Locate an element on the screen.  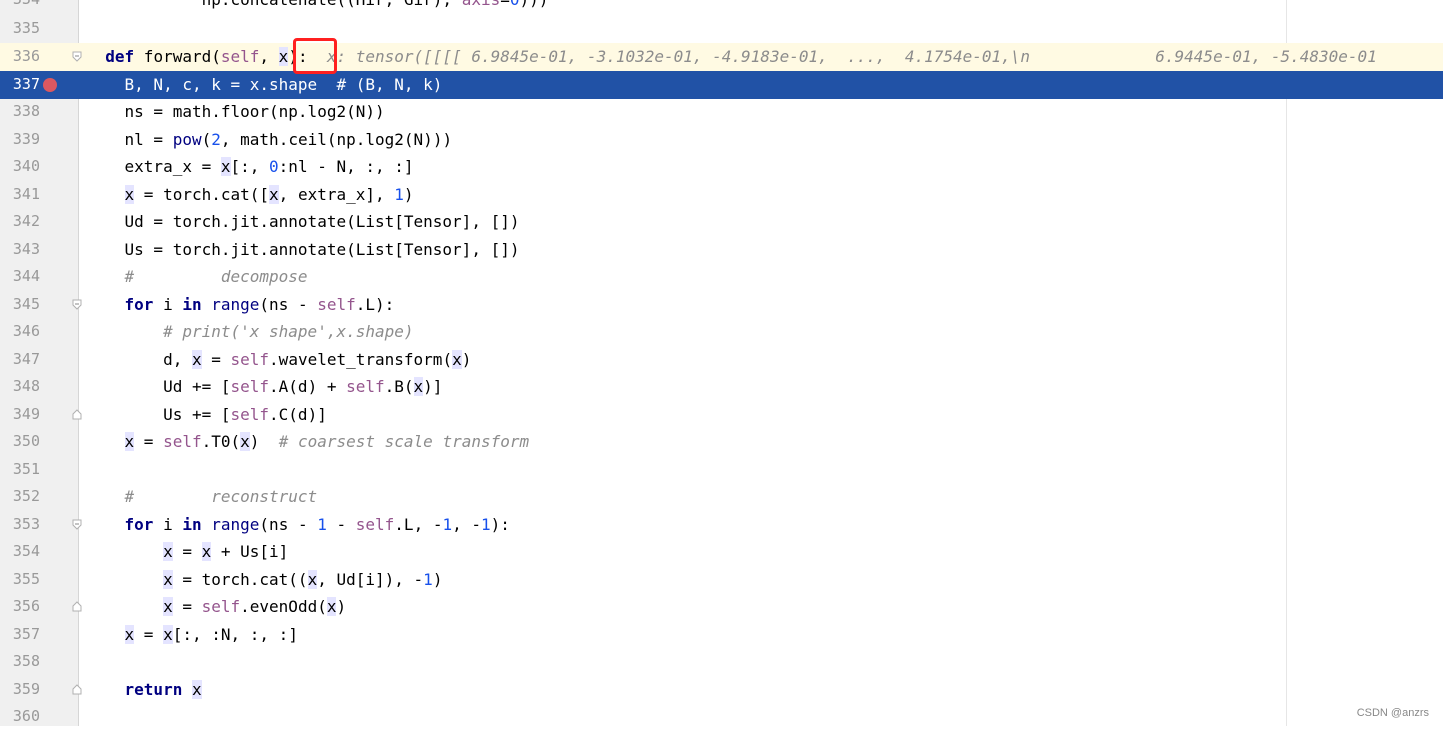
code-text: ns = math.floor(np.log2(N)) is located at coordinates (254, 111).